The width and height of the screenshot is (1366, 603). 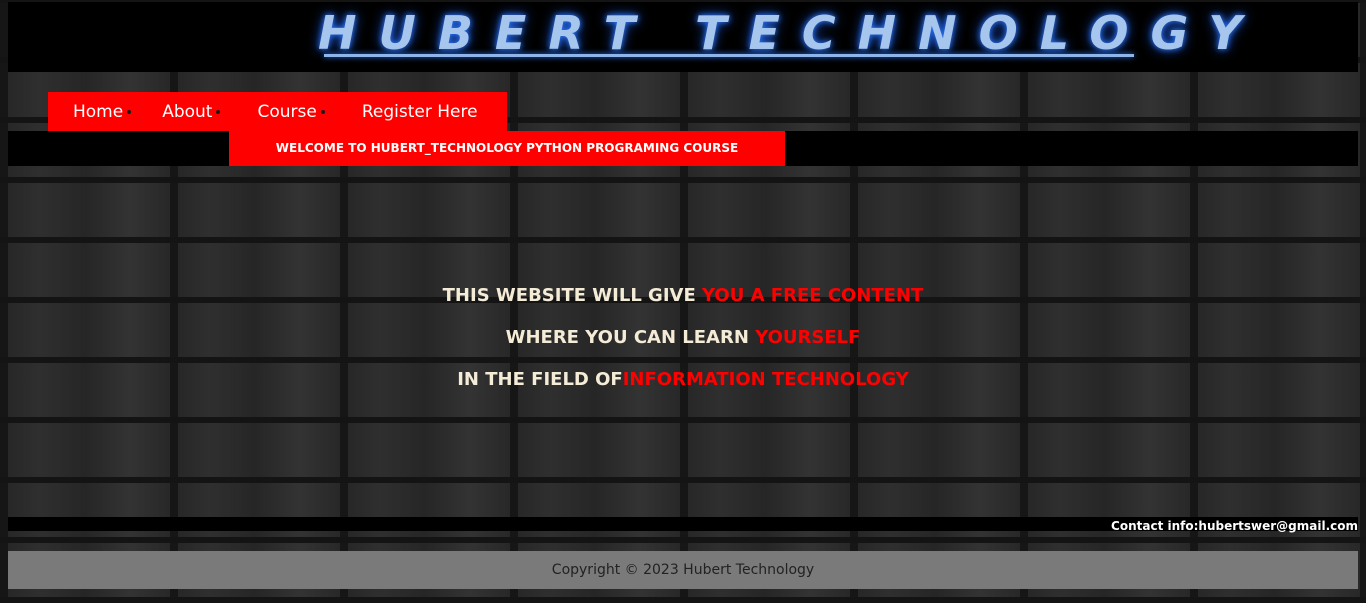 I want to click on hero-text: THIS WEBSITE WILL GIVE, so click(x=572, y=295).